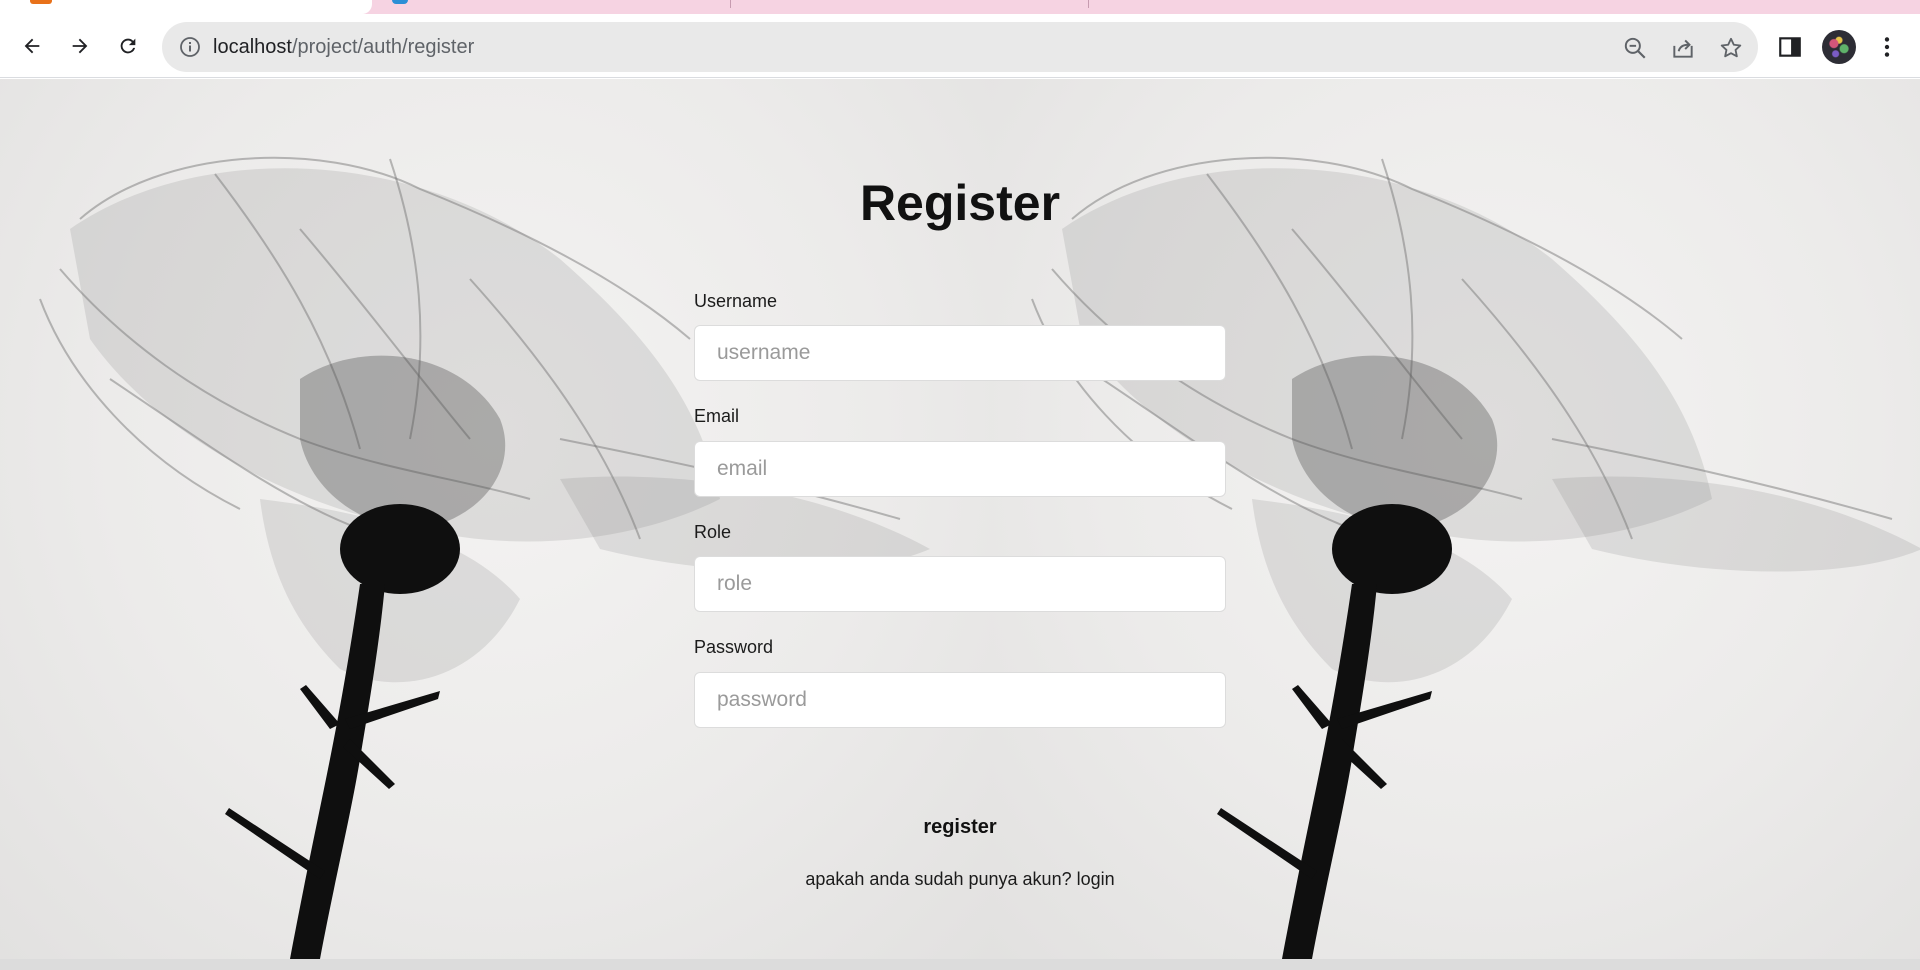  I want to click on zoom-button, so click(1635, 48).